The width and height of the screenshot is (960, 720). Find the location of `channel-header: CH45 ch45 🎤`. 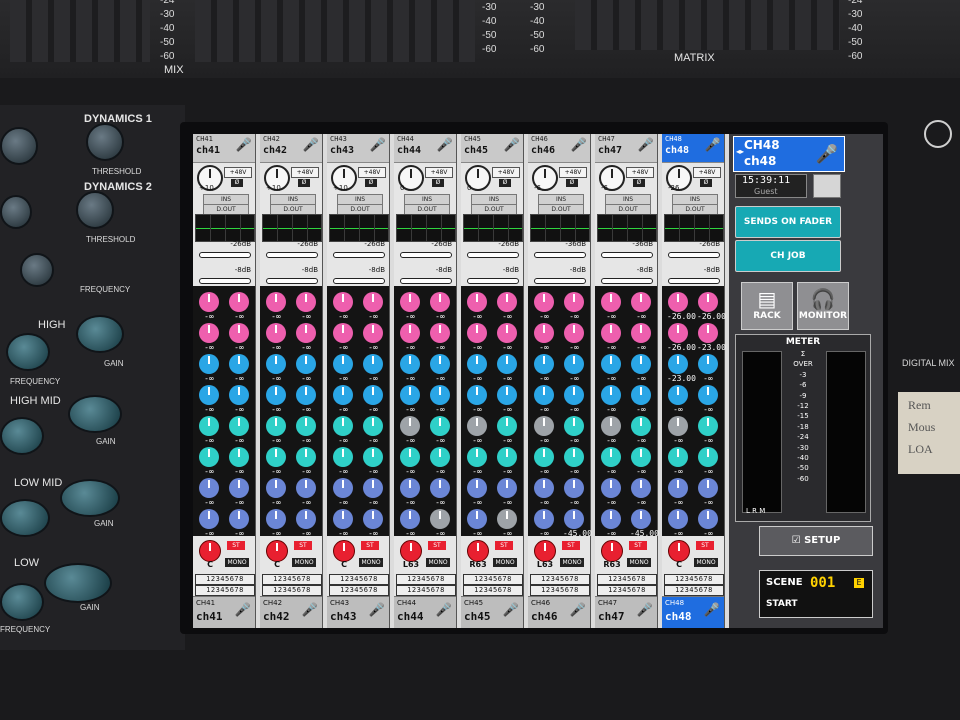

channel-header: CH45 ch45 🎤 is located at coordinates (492, 148).